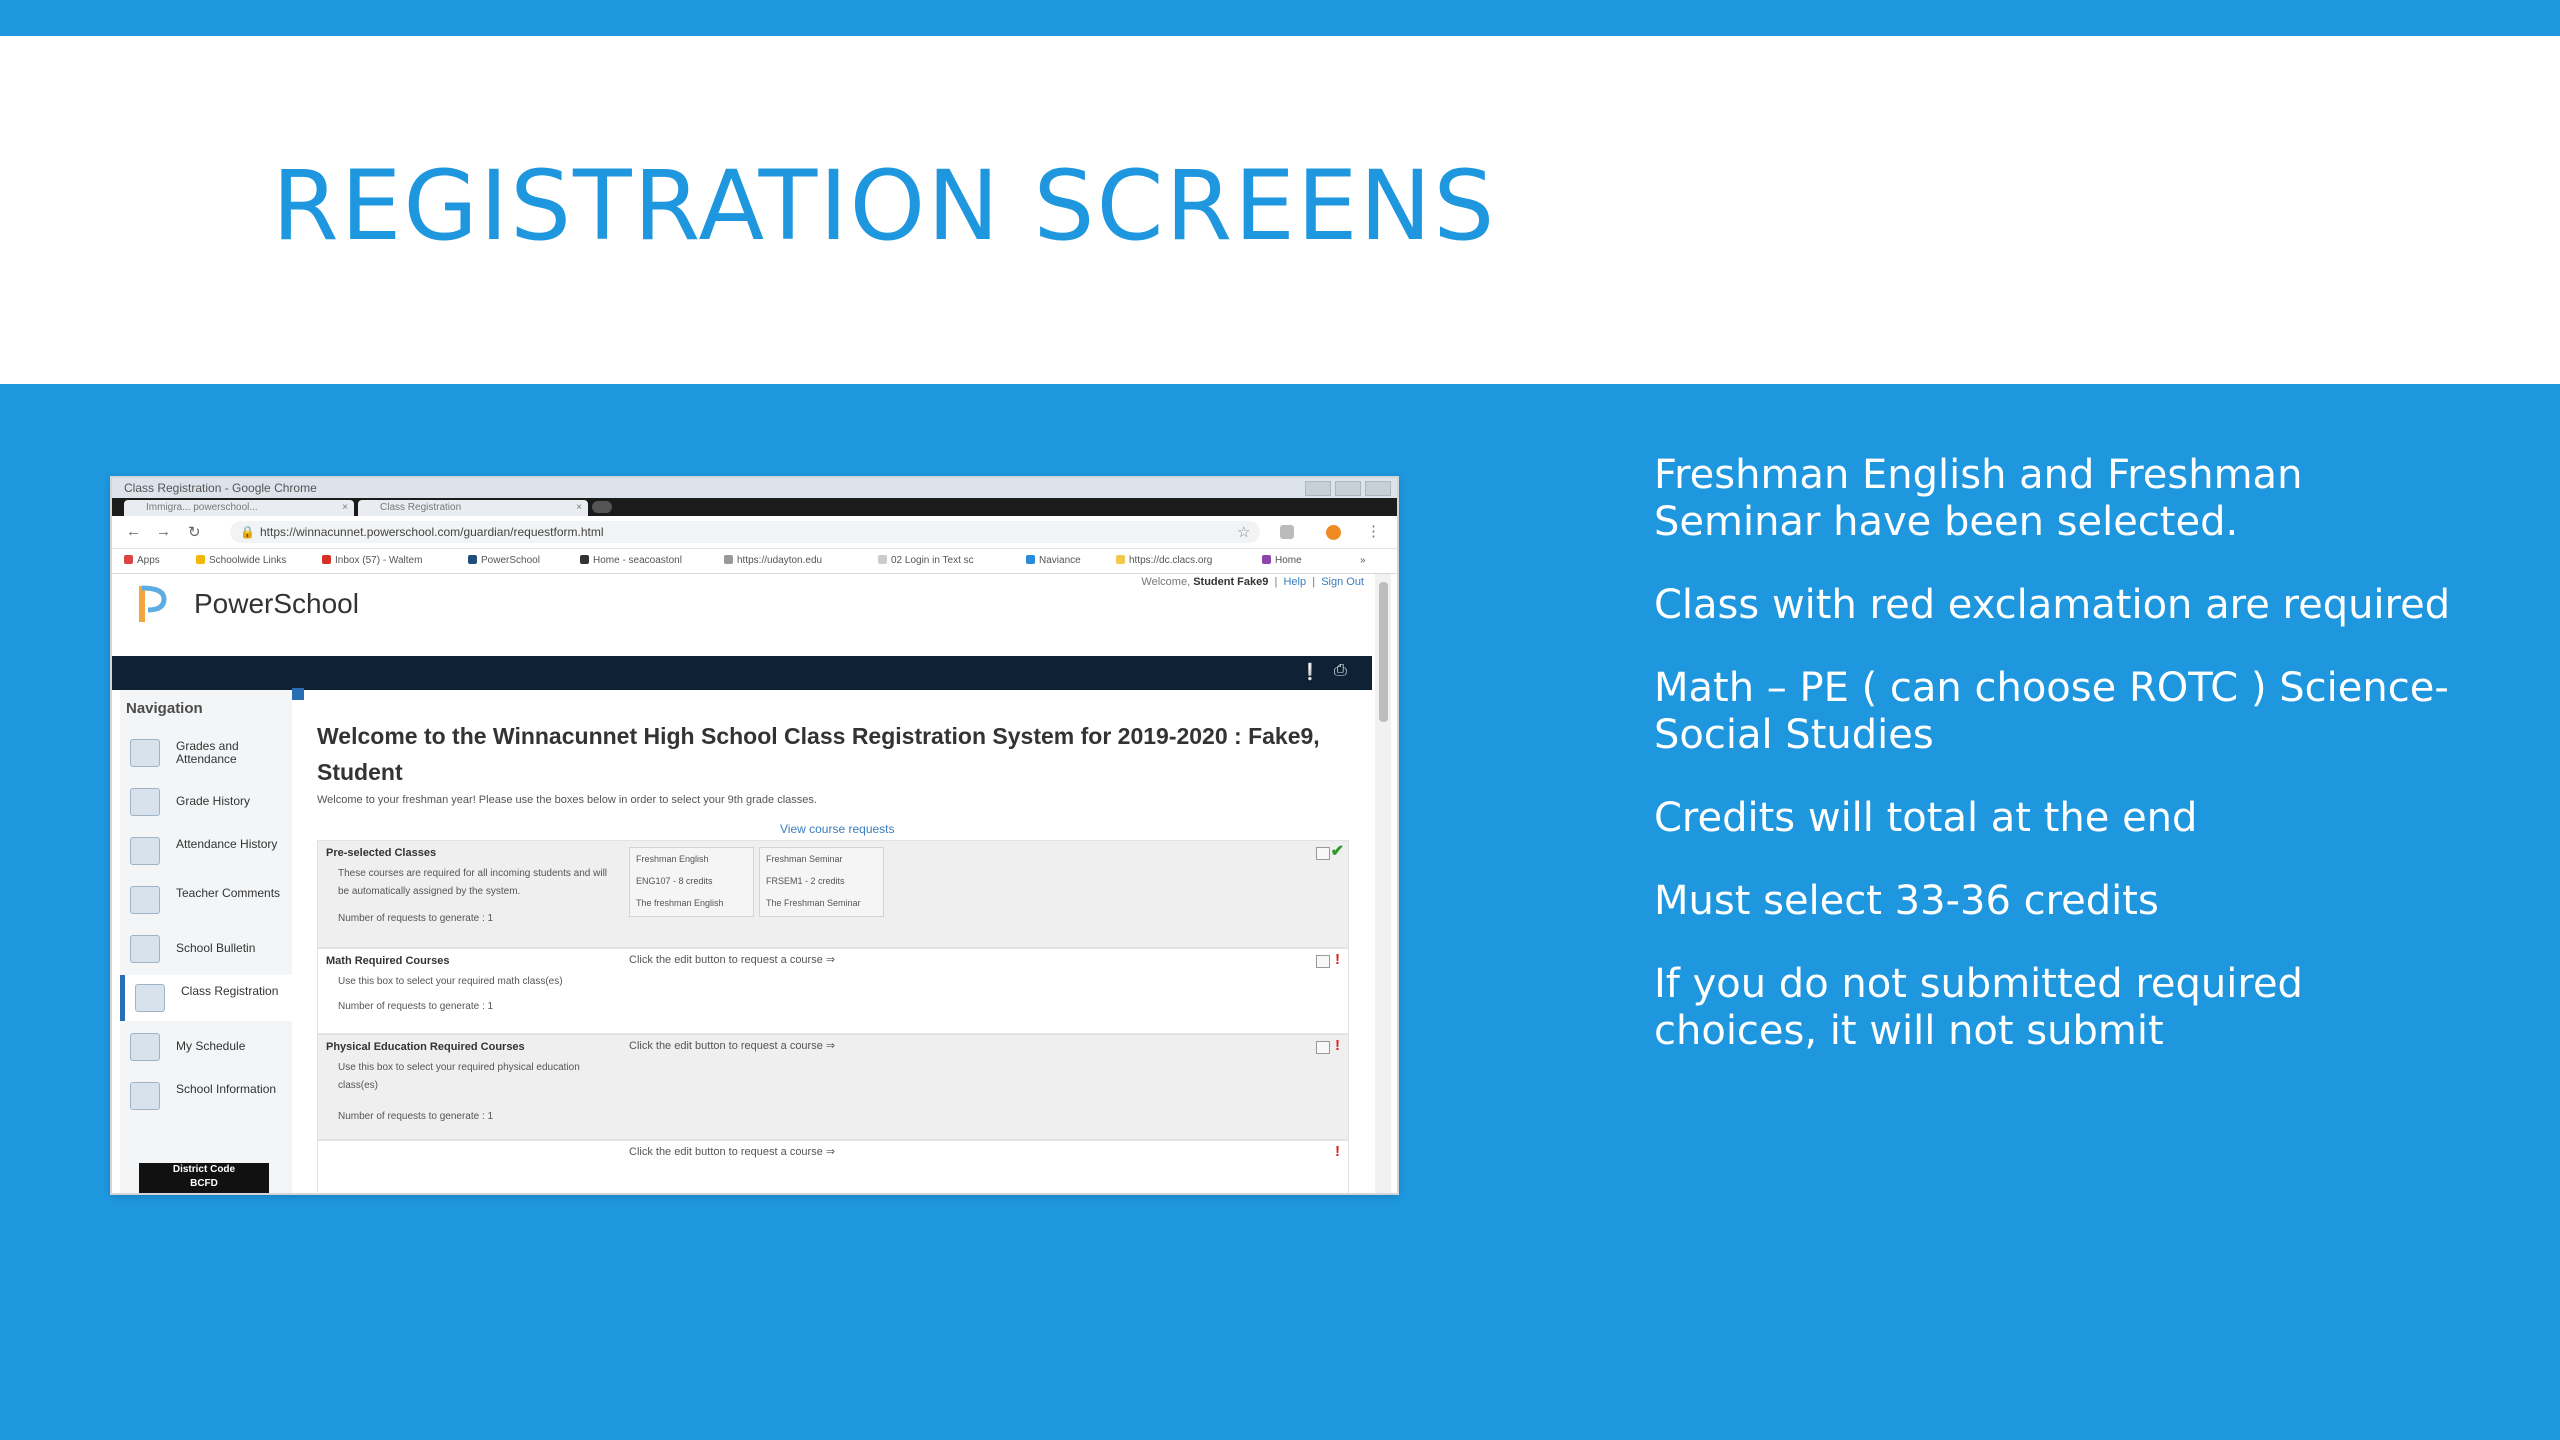 The height and width of the screenshot is (1440, 2560). What do you see at coordinates (1378, 488) in the screenshot?
I see `close-button` at bounding box center [1378, 488].